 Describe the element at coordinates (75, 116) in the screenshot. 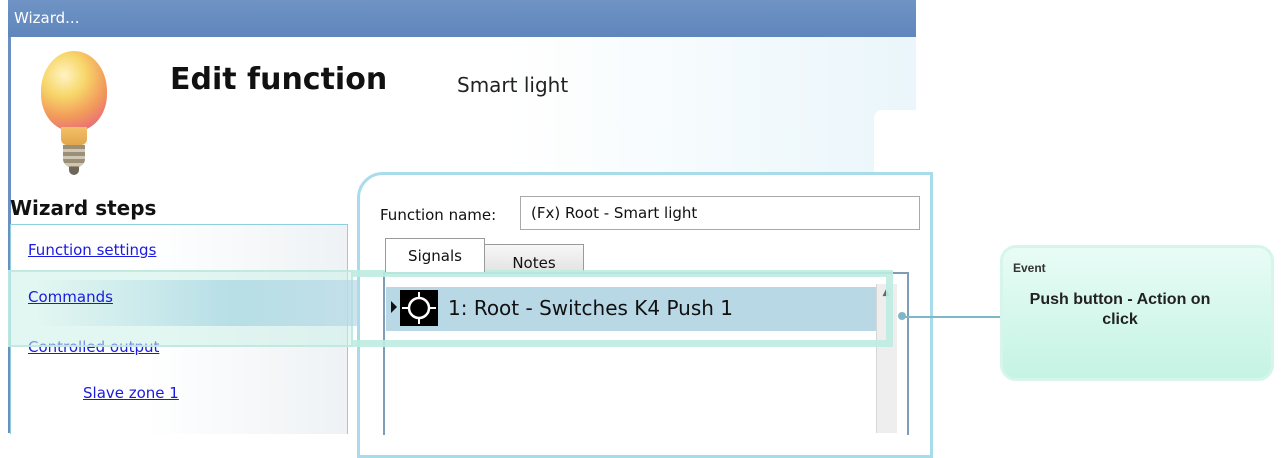

I see `light-bulb-icon` at that location.